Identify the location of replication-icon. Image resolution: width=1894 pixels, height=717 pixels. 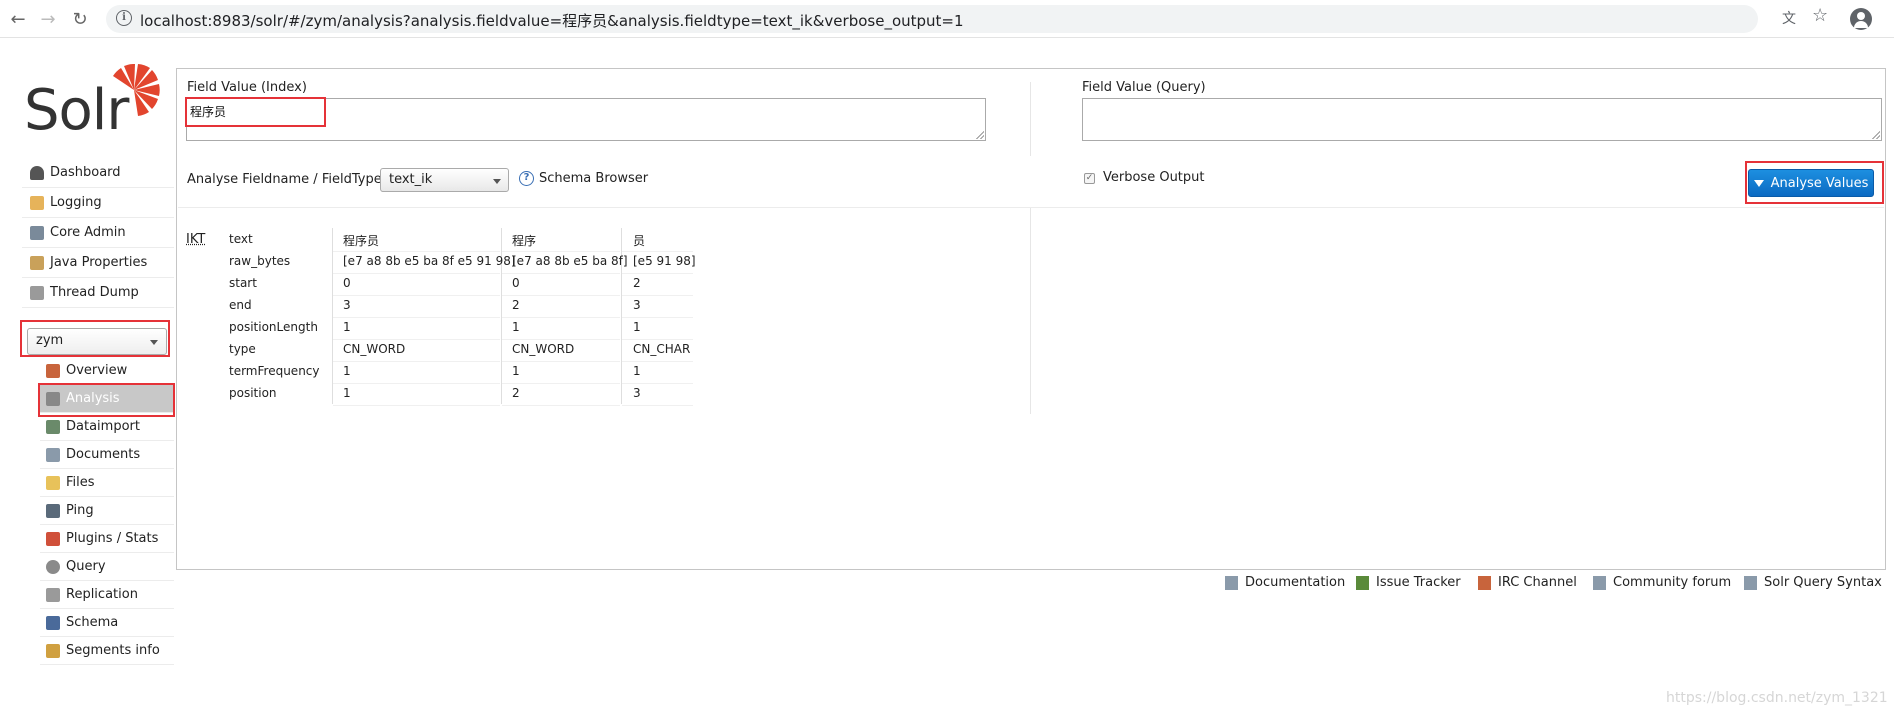
(53, 594).